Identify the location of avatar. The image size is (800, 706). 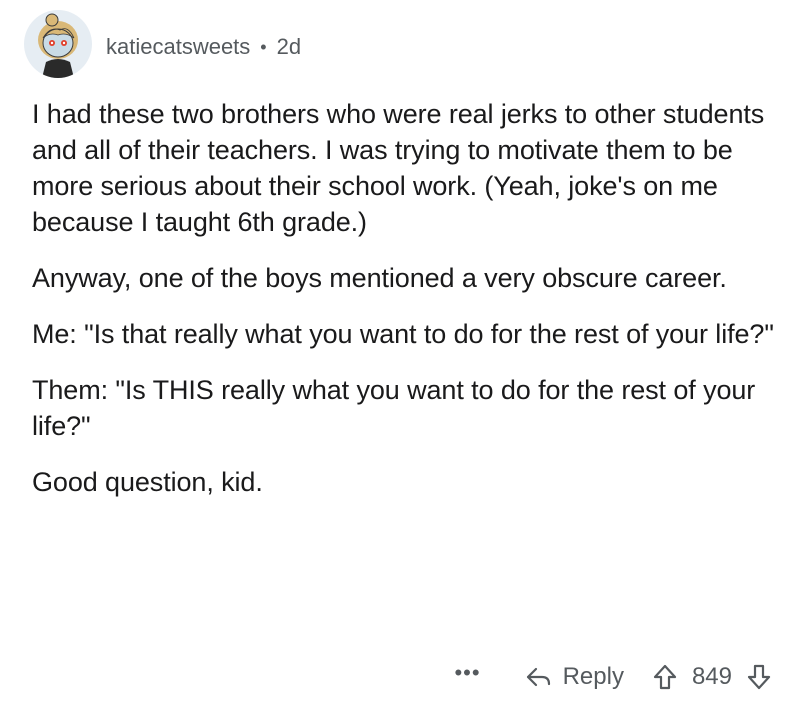
(58, 44).